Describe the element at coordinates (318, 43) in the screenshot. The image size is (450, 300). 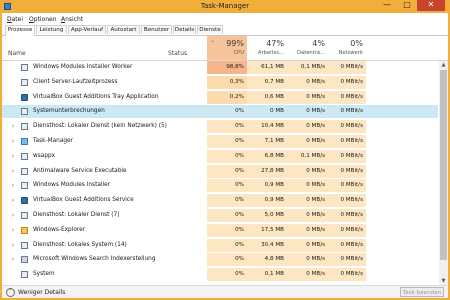
I see `column-disk-percent: 4%` at that location.